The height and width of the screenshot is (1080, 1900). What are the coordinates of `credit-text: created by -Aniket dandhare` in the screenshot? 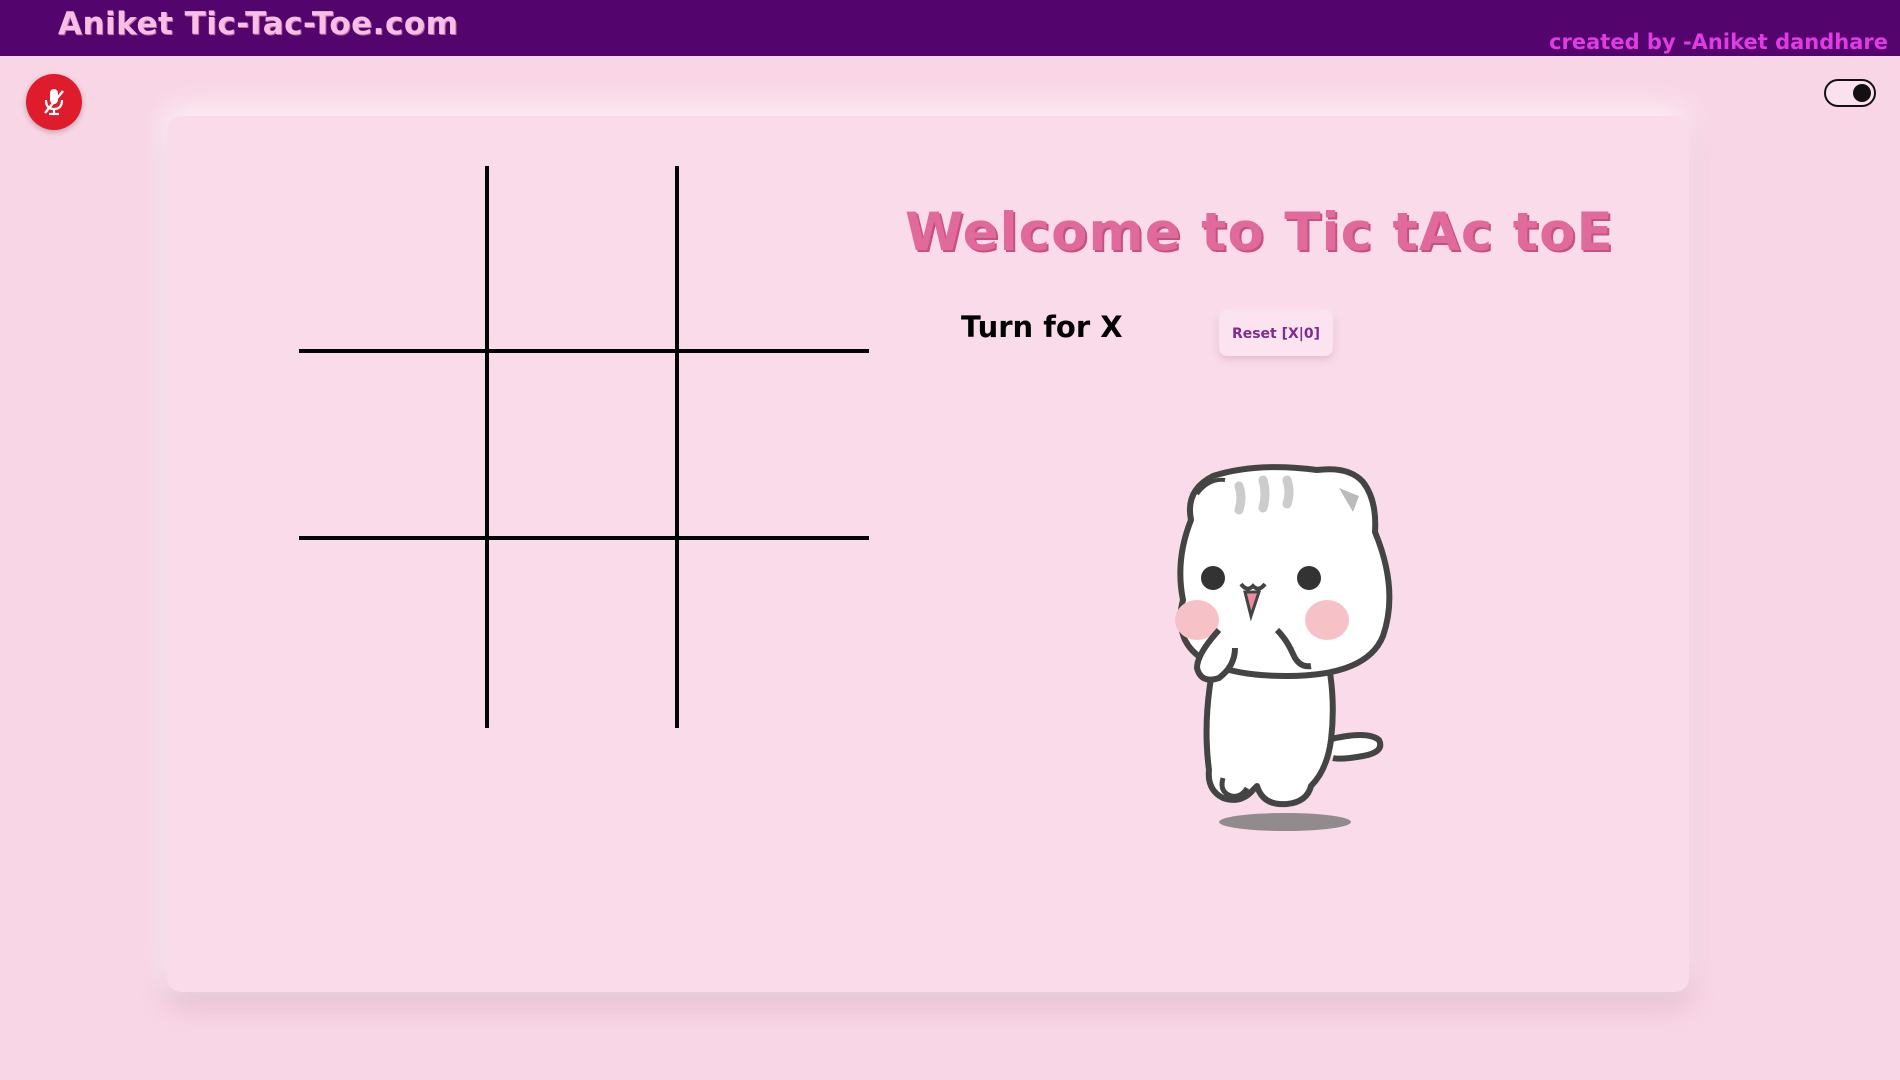 It's located at (1718, 42).